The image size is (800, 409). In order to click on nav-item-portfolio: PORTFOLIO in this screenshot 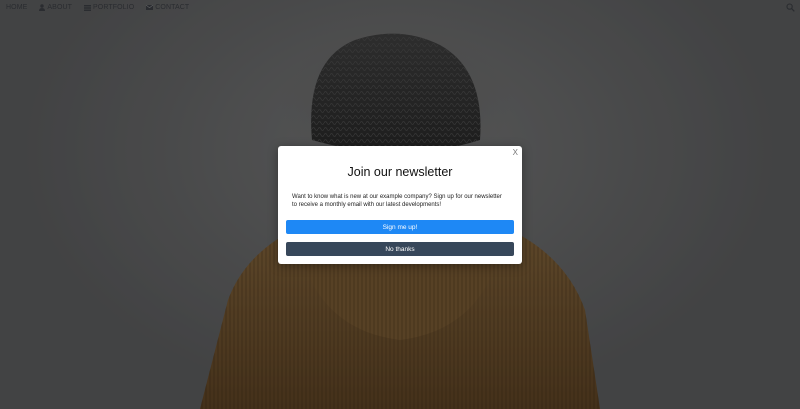, I will do `click(109, 7)`.